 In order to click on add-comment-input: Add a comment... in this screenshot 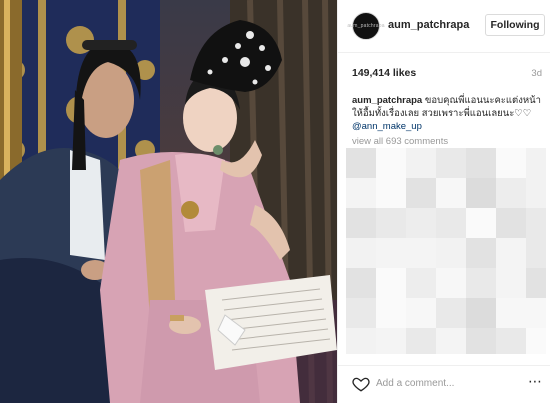, I will do `click(415, 383)`.